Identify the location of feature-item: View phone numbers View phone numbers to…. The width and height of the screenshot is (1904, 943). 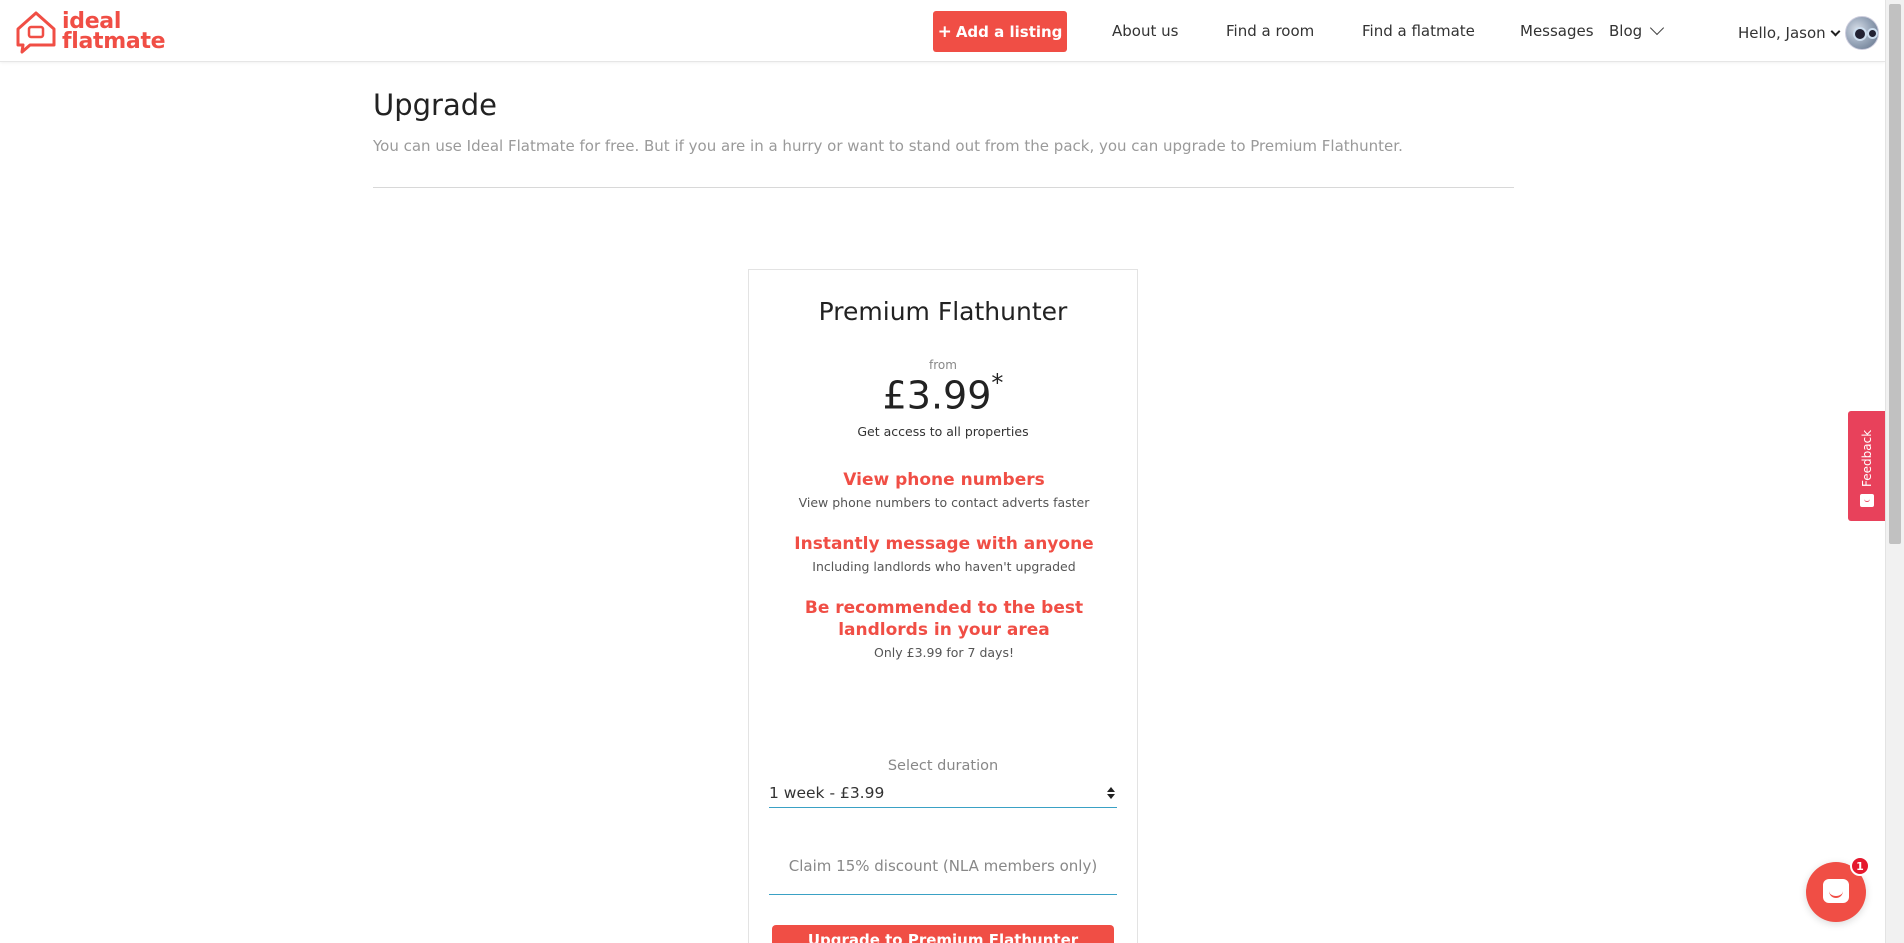
(944, 489).